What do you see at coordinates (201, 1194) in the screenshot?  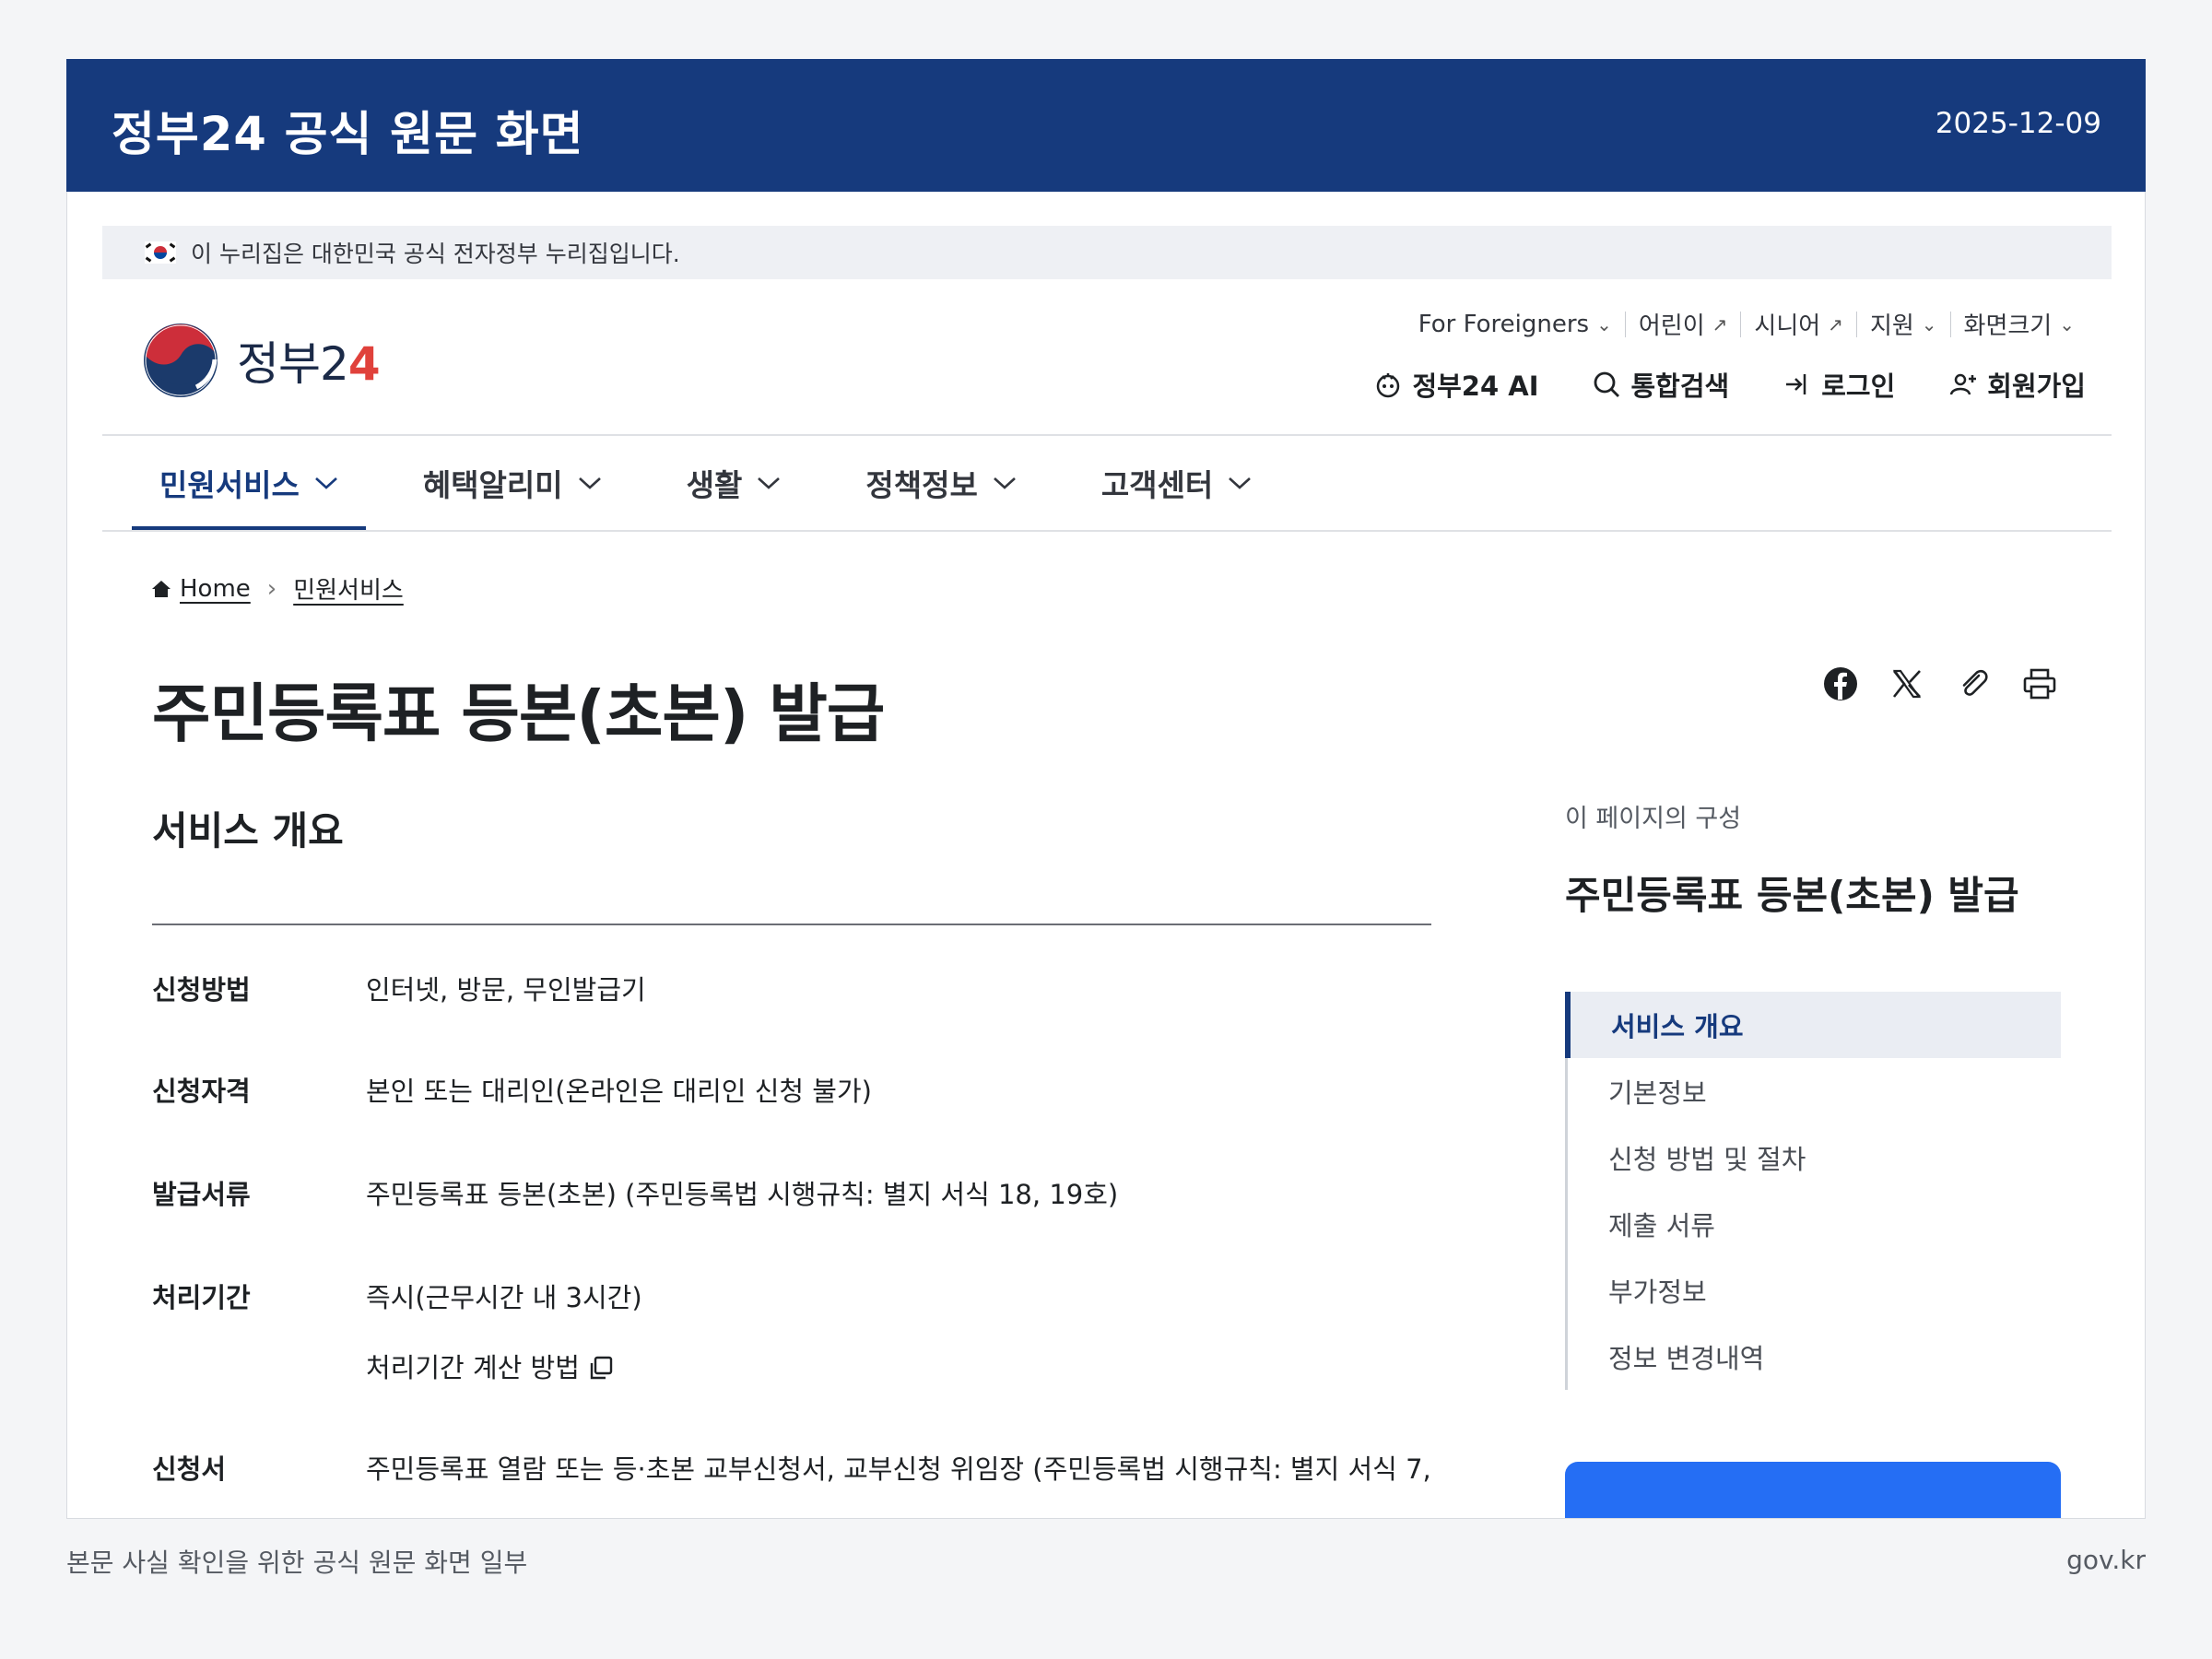 I see `info-key: 발급서류` at bounding box center [201, 1194].